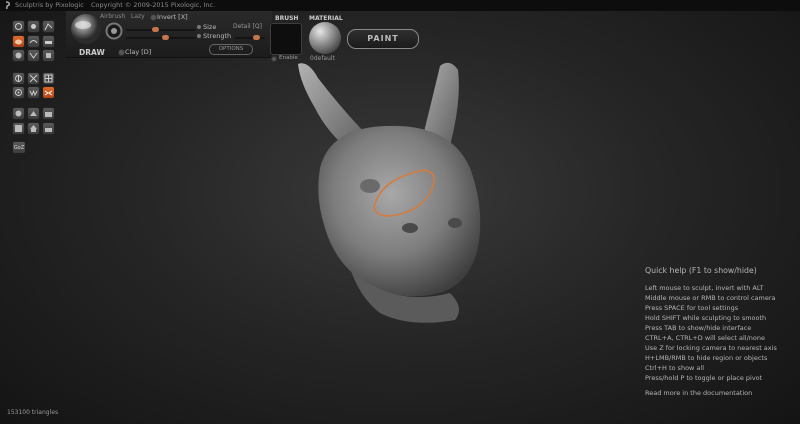 This screenshot has width=800, height=424. I want to click on move-tool-button, so click(48, 26).